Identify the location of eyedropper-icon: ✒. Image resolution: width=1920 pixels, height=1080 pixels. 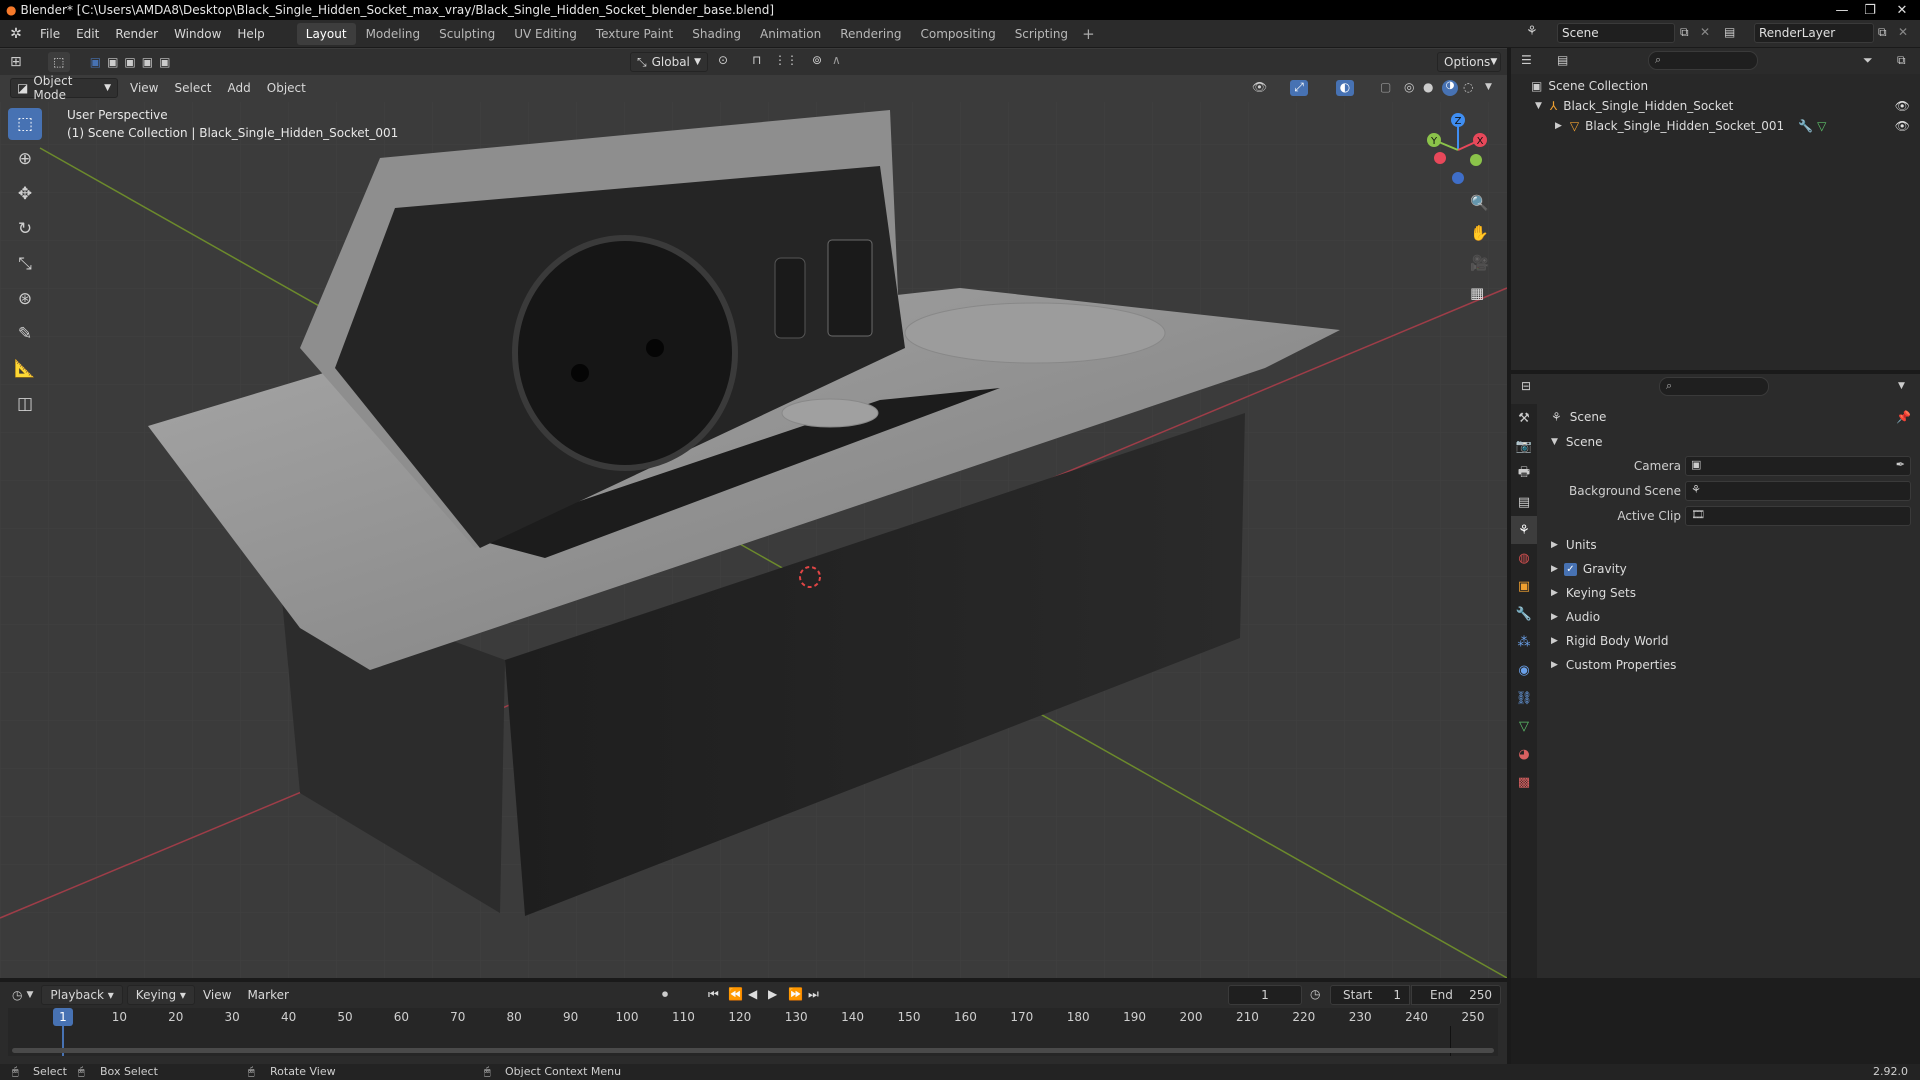
(1900, 464).